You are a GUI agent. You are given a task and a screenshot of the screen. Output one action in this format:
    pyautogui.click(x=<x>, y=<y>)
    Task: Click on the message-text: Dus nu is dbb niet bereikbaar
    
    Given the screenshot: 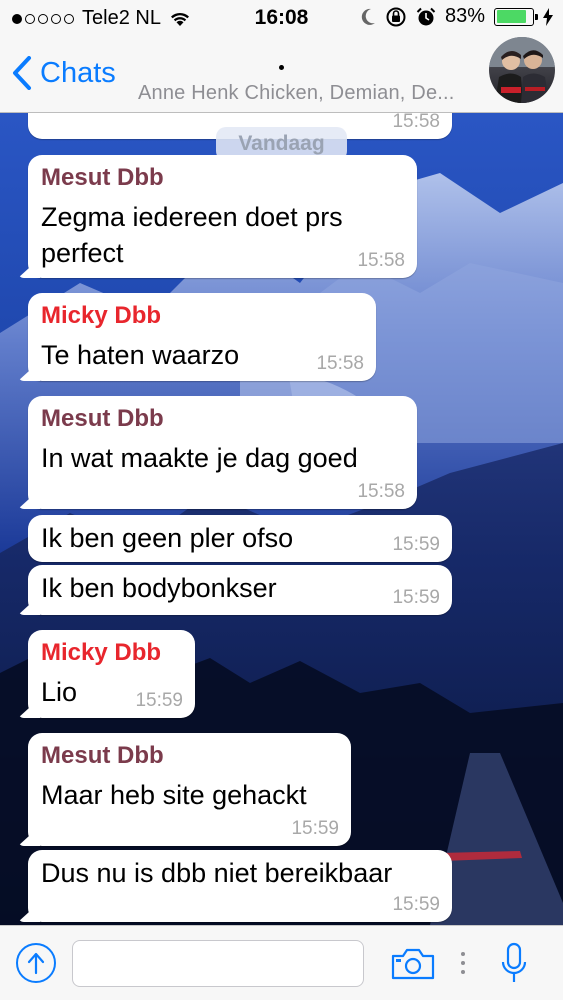 What is the action you would take?
    pyautogui.click(x=217, y=873)
    